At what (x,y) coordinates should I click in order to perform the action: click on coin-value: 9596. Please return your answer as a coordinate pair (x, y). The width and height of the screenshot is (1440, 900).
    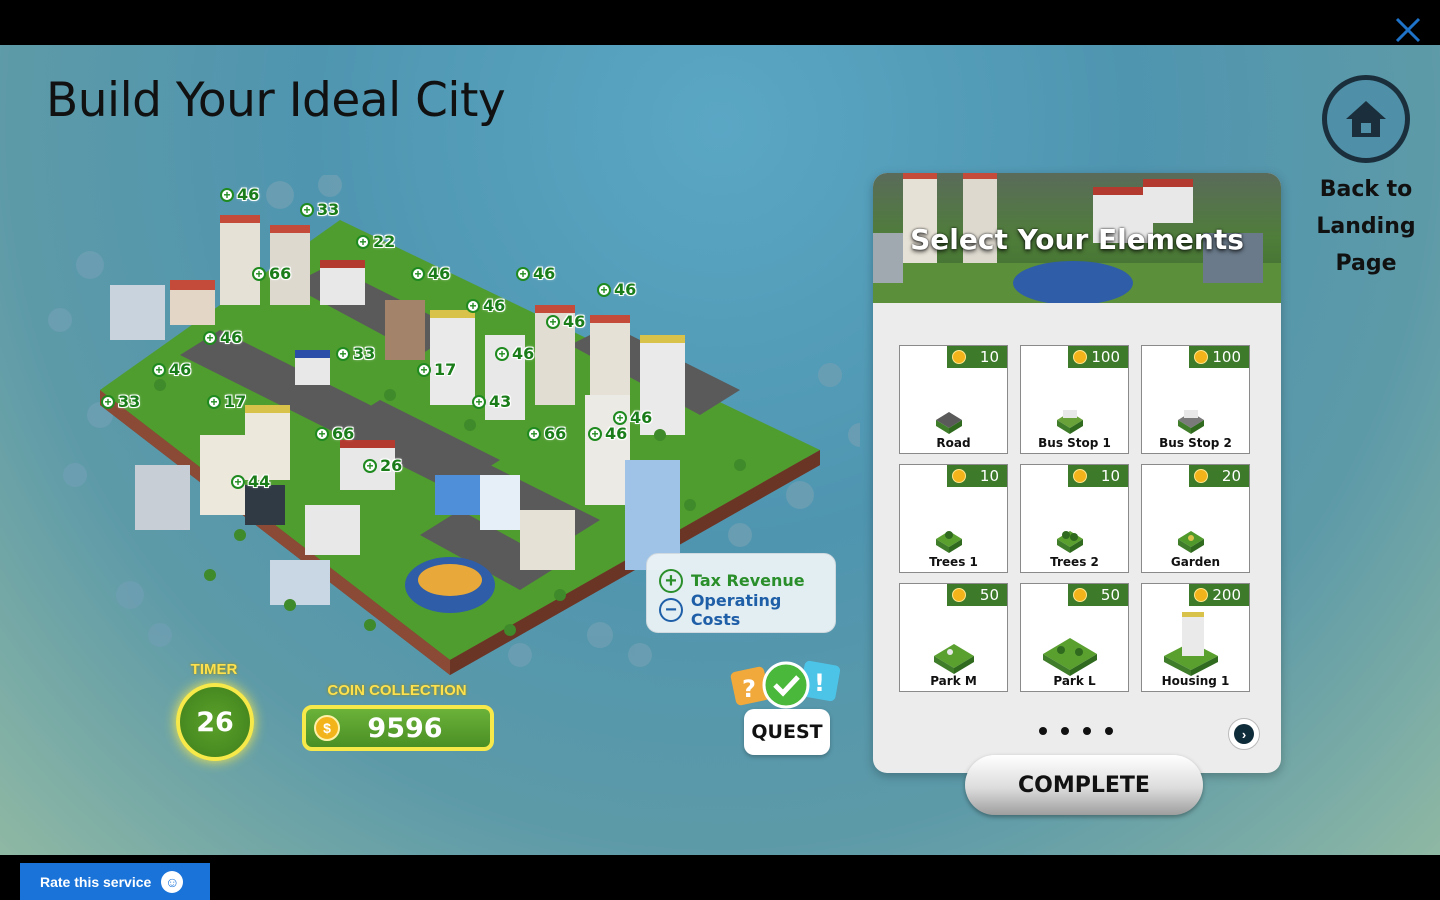
    Looking at the image, I should click on (405, 728).